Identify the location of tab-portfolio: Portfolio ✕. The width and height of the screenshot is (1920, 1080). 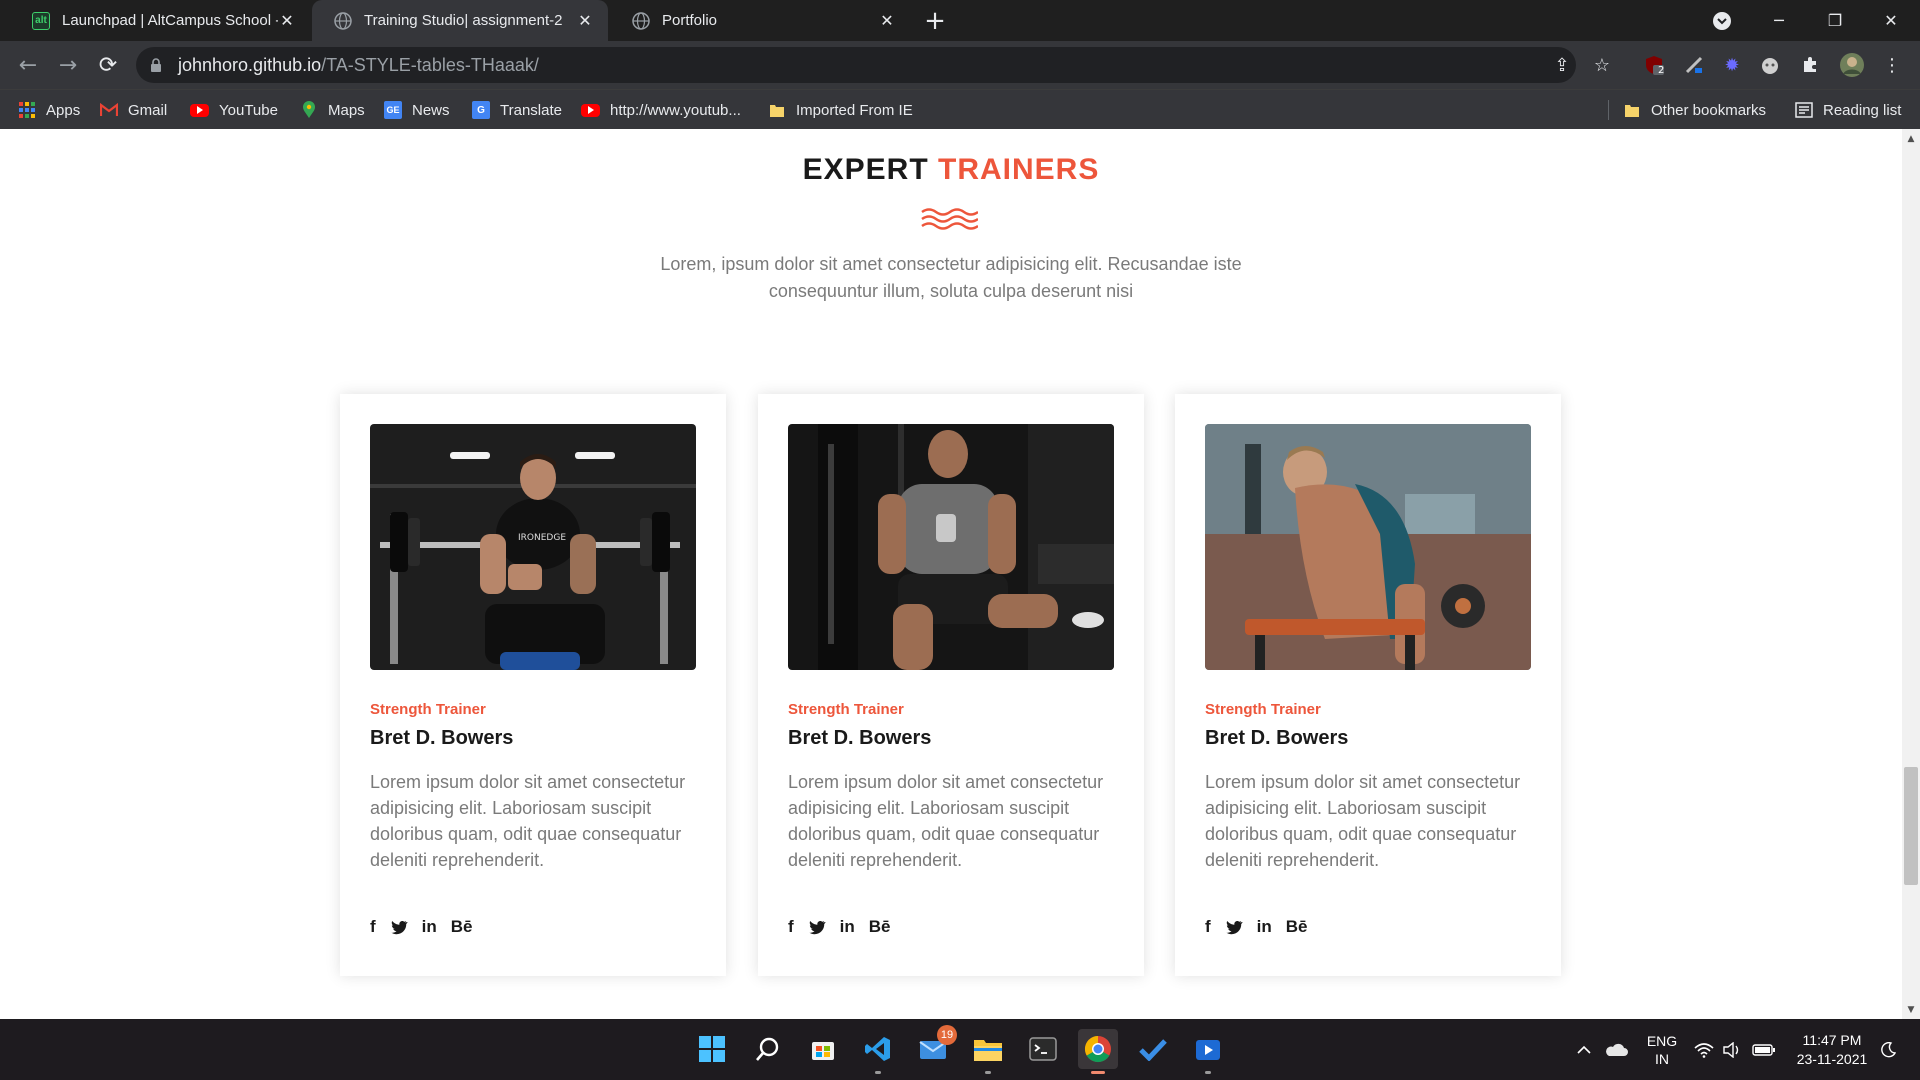
(760, 20).